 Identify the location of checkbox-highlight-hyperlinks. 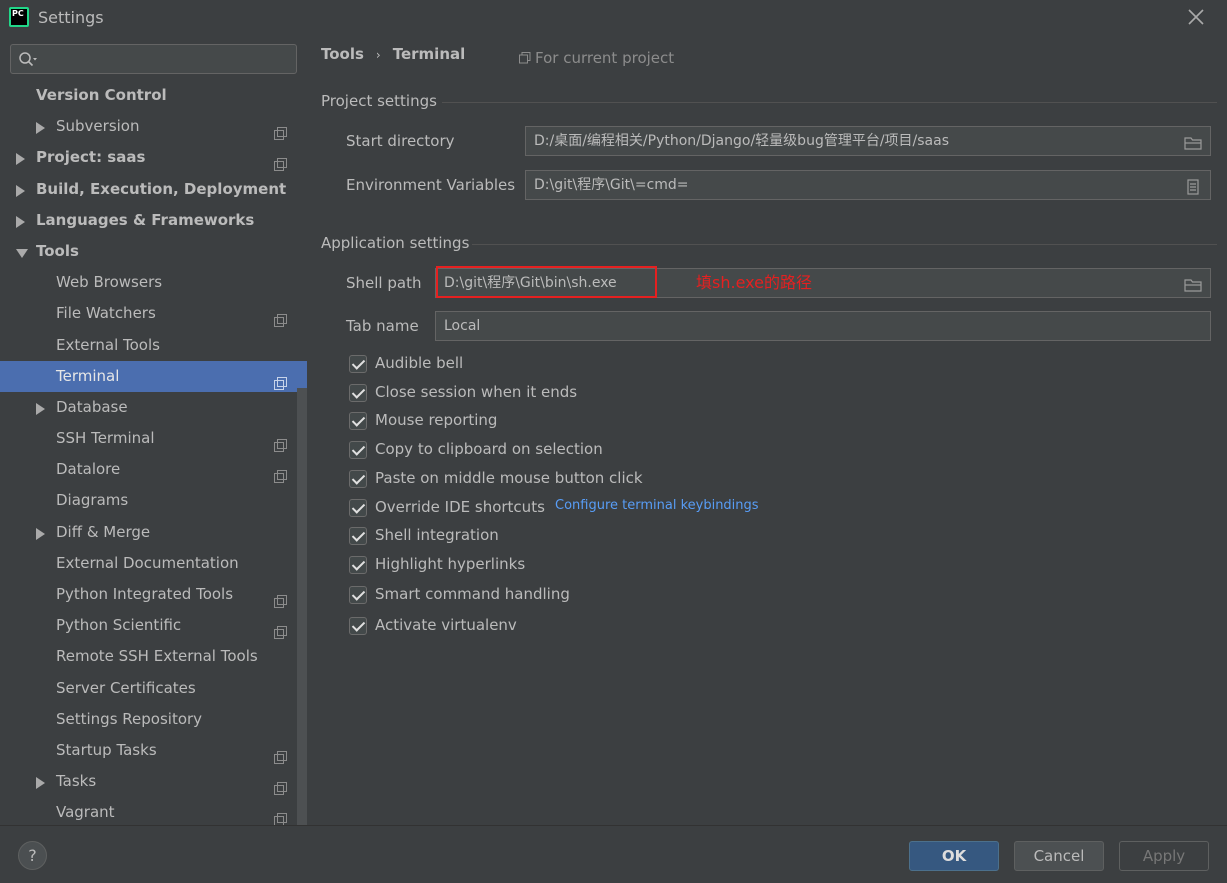
(358, 565).